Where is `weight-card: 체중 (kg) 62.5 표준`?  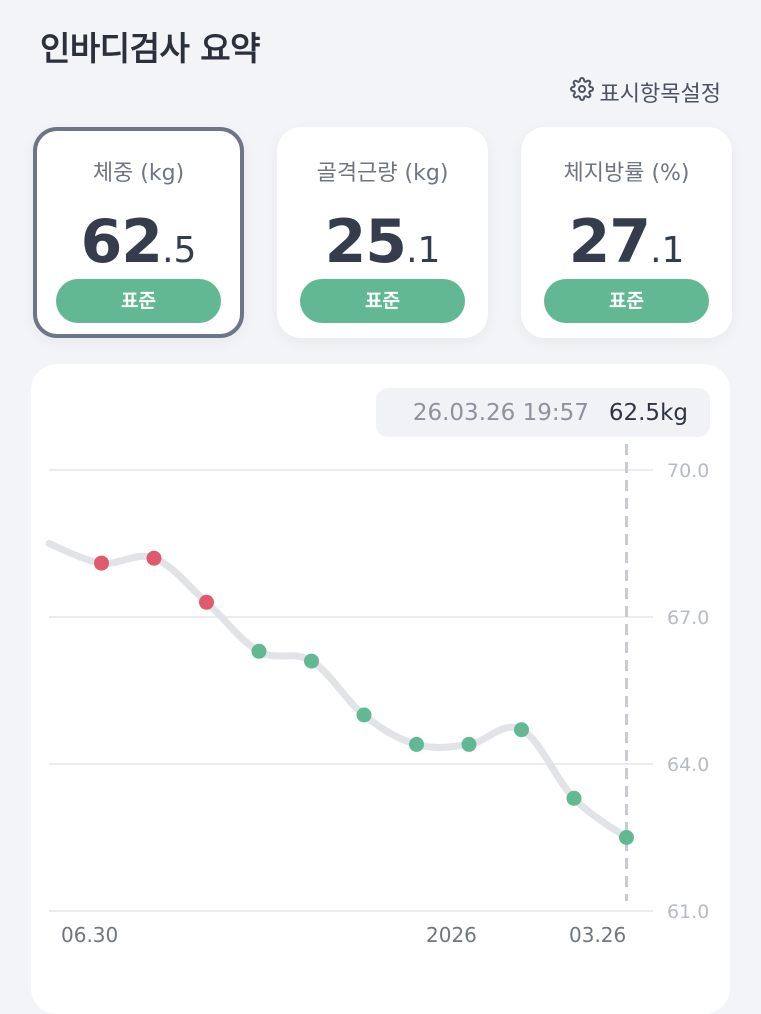 weight-card: 체중 (kg) 62.5 표준 is located at coordinates (138, 232).